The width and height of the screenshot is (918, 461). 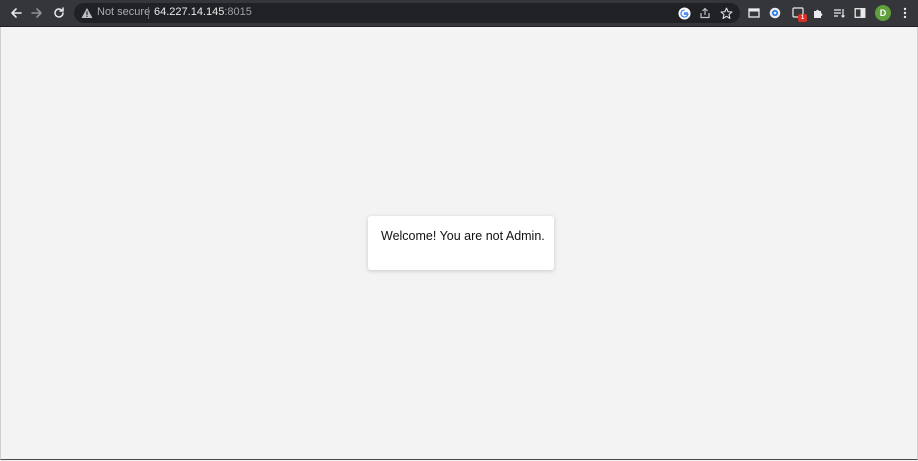 I want to click on google-icon, so click(x=684, y=13).